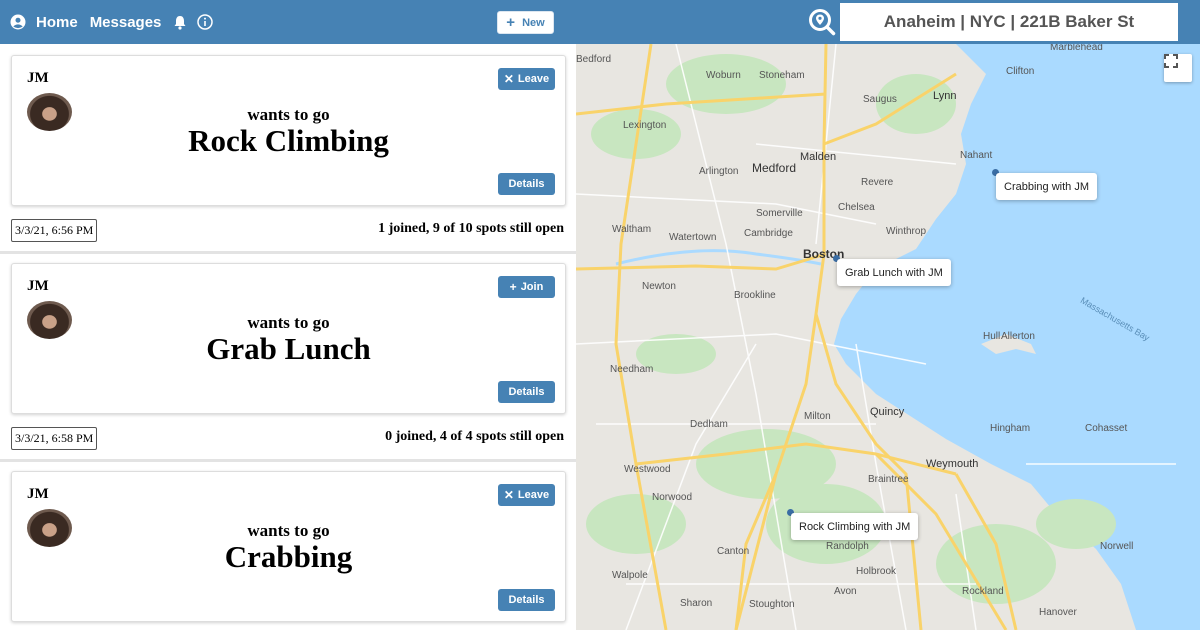 This screenshot has height=630, width=1200. What do you see at coordinates (894, 272) in the screenshot?
I see `map-marker-label: Grab Lunch with JM` at bounding box center [894, 272].